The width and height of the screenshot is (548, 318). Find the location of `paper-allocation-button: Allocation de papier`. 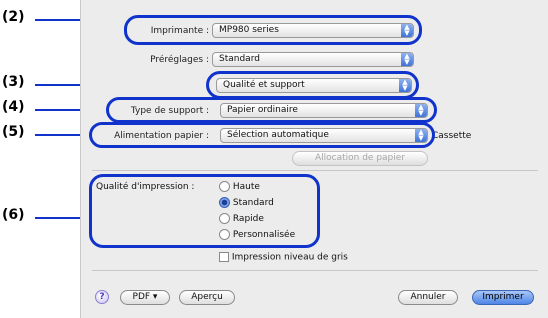

paper-allocation-button: Allocation de papier is located at coordinates (360, 158).